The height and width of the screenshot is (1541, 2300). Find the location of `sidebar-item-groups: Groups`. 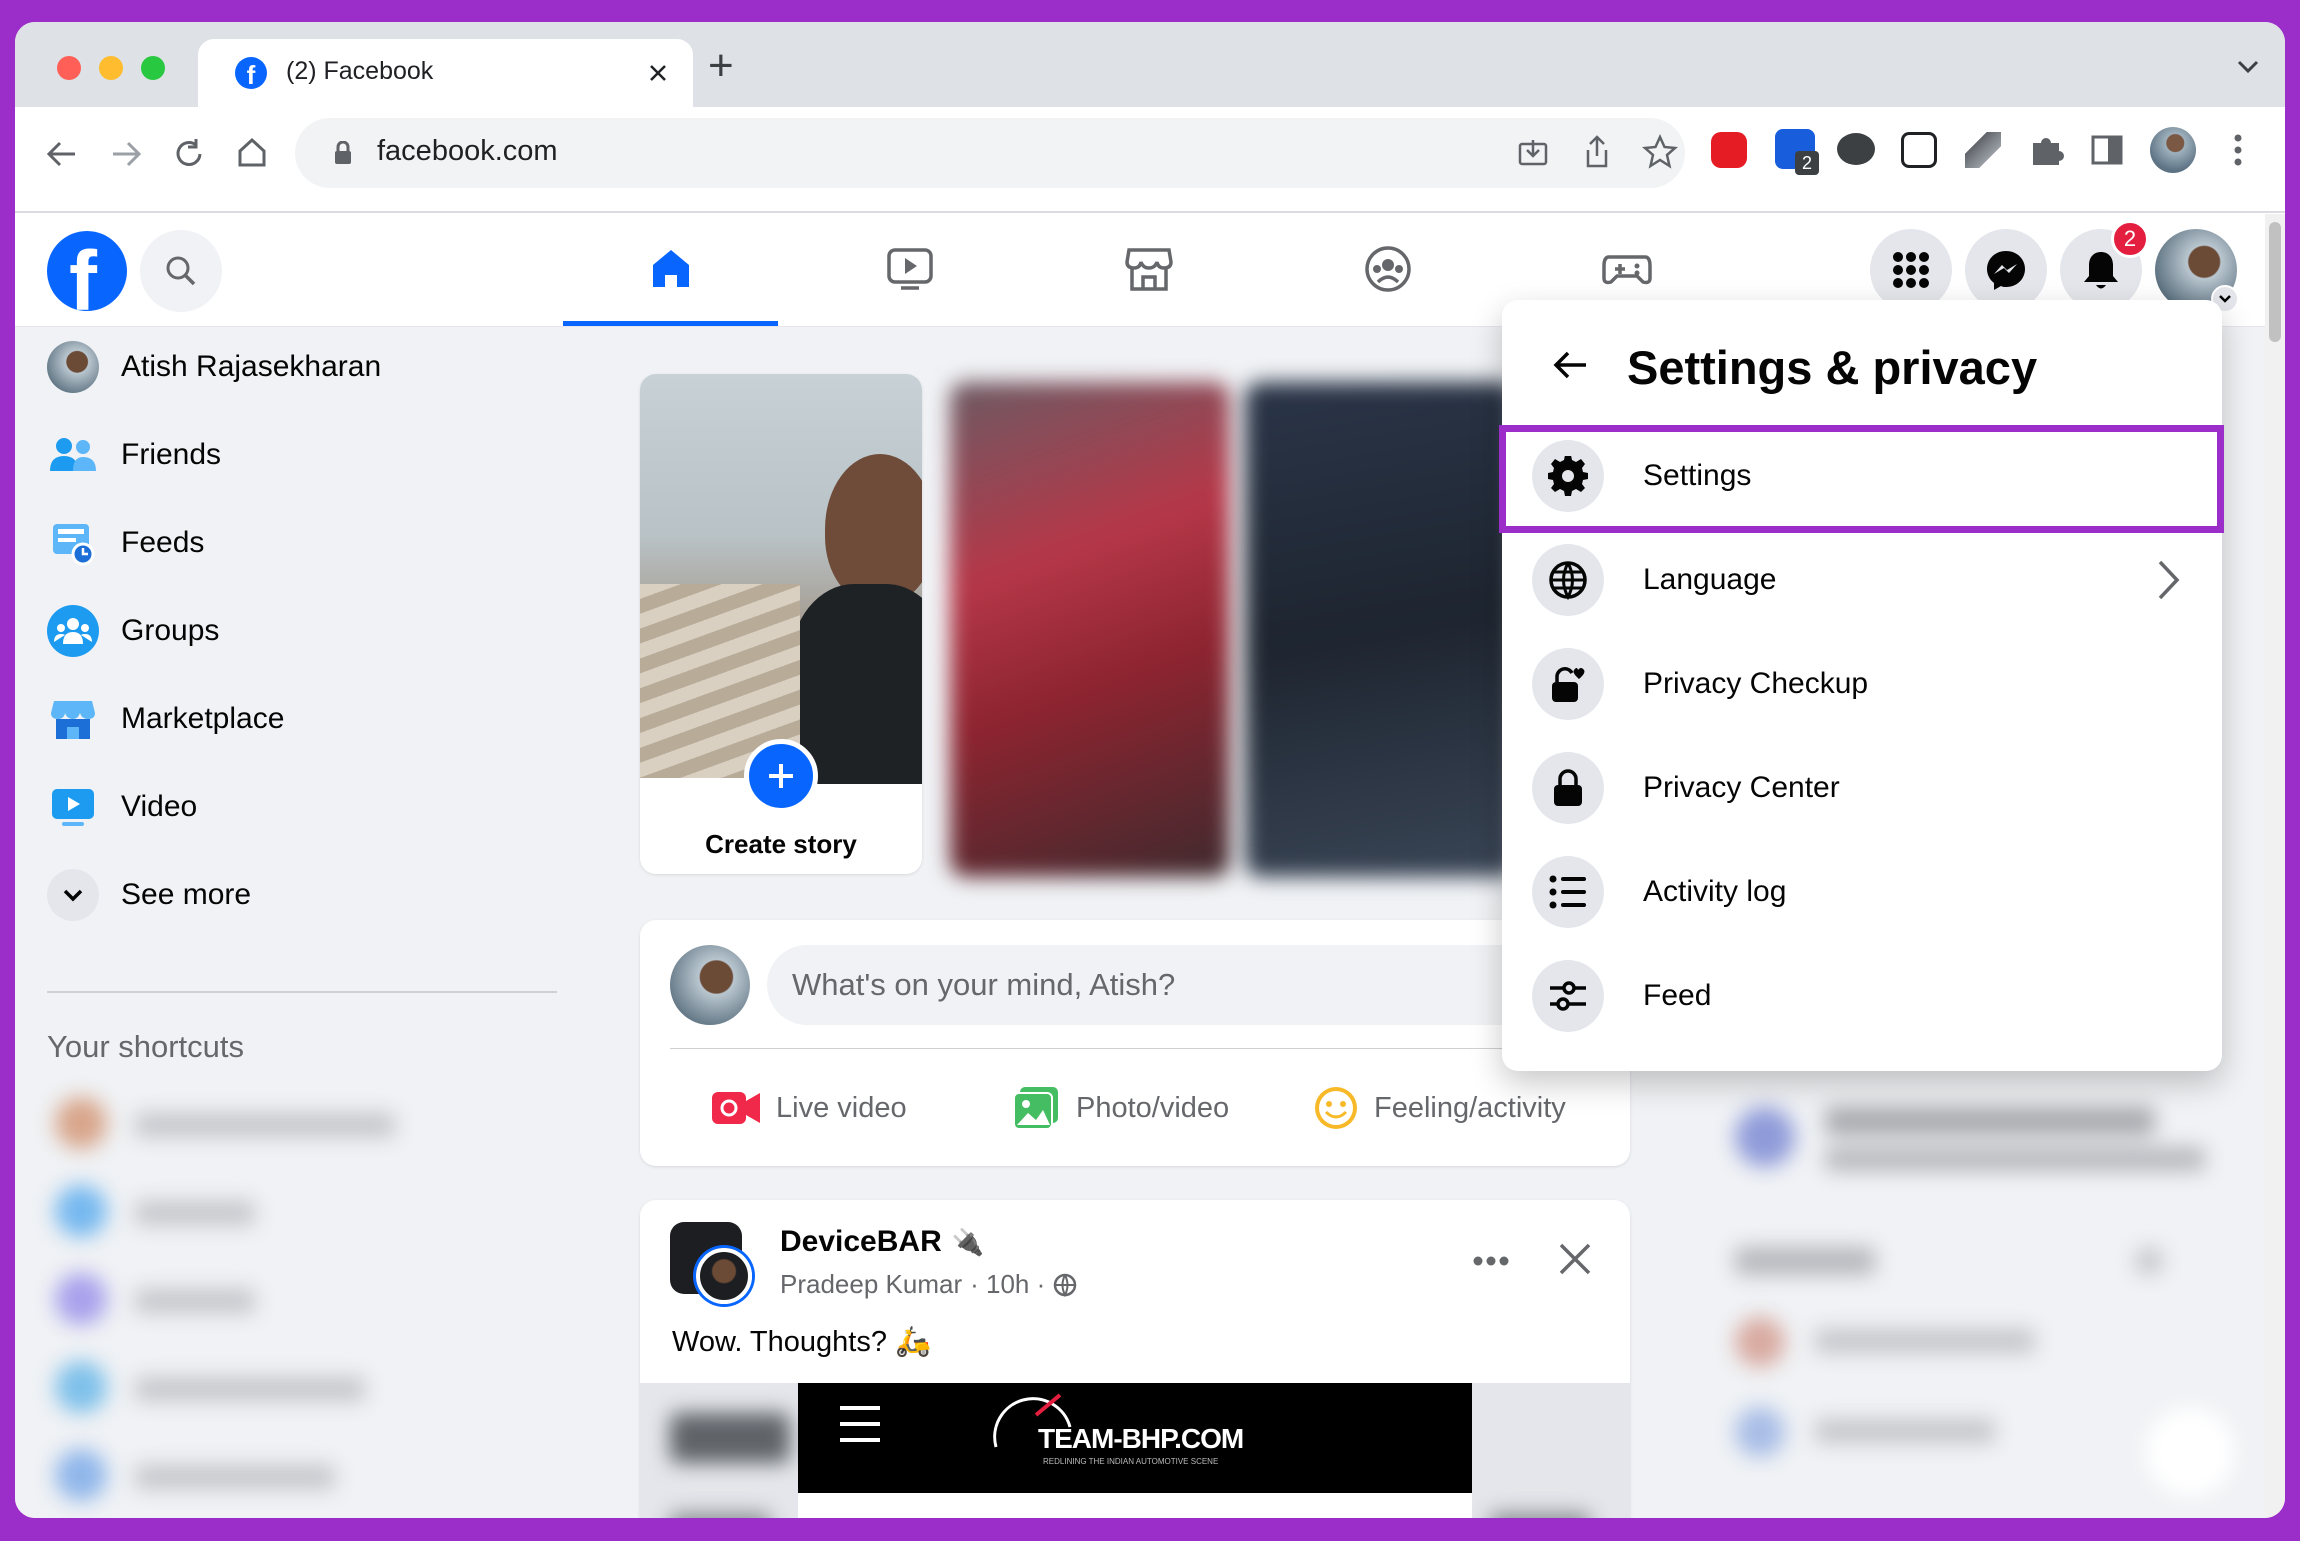

sidebar-item-groups: Groups is located at coordinates (133, 631).